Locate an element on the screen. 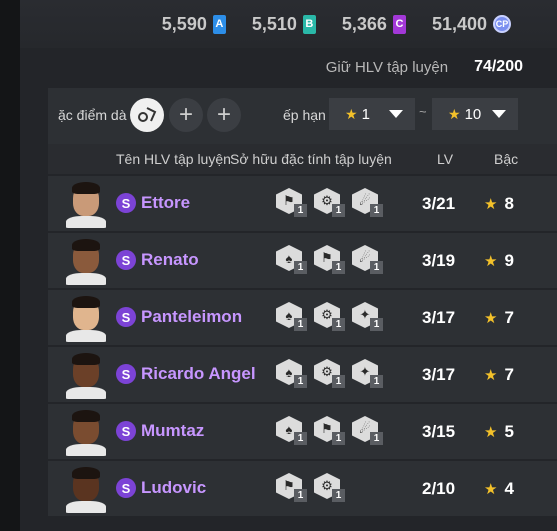  rank-value: 4 is located at coordinates (509, 488).